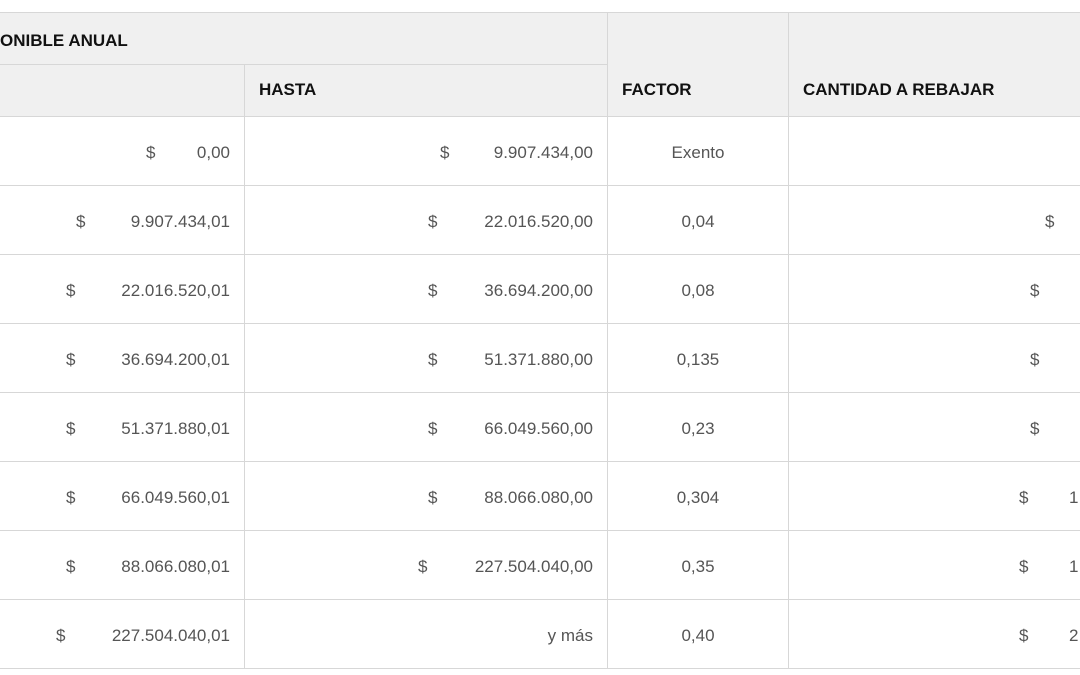  What do you see at coordinates (122, 151) in the screenshot?
I see `desde-cell: $0,00` at bounding box center [122, 151].